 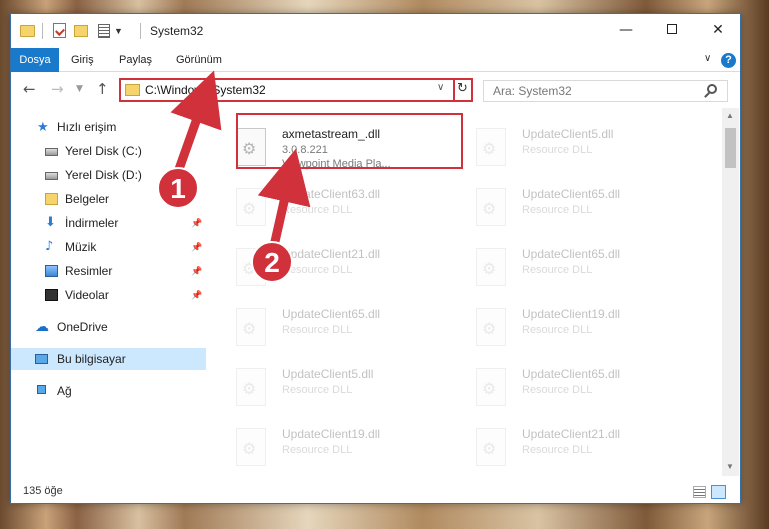 What do you see at coordinates (118, 34) in the screenshot?
I see `customize-toolbar-chevron-icon: ▼` at bounding box center [118, 34].